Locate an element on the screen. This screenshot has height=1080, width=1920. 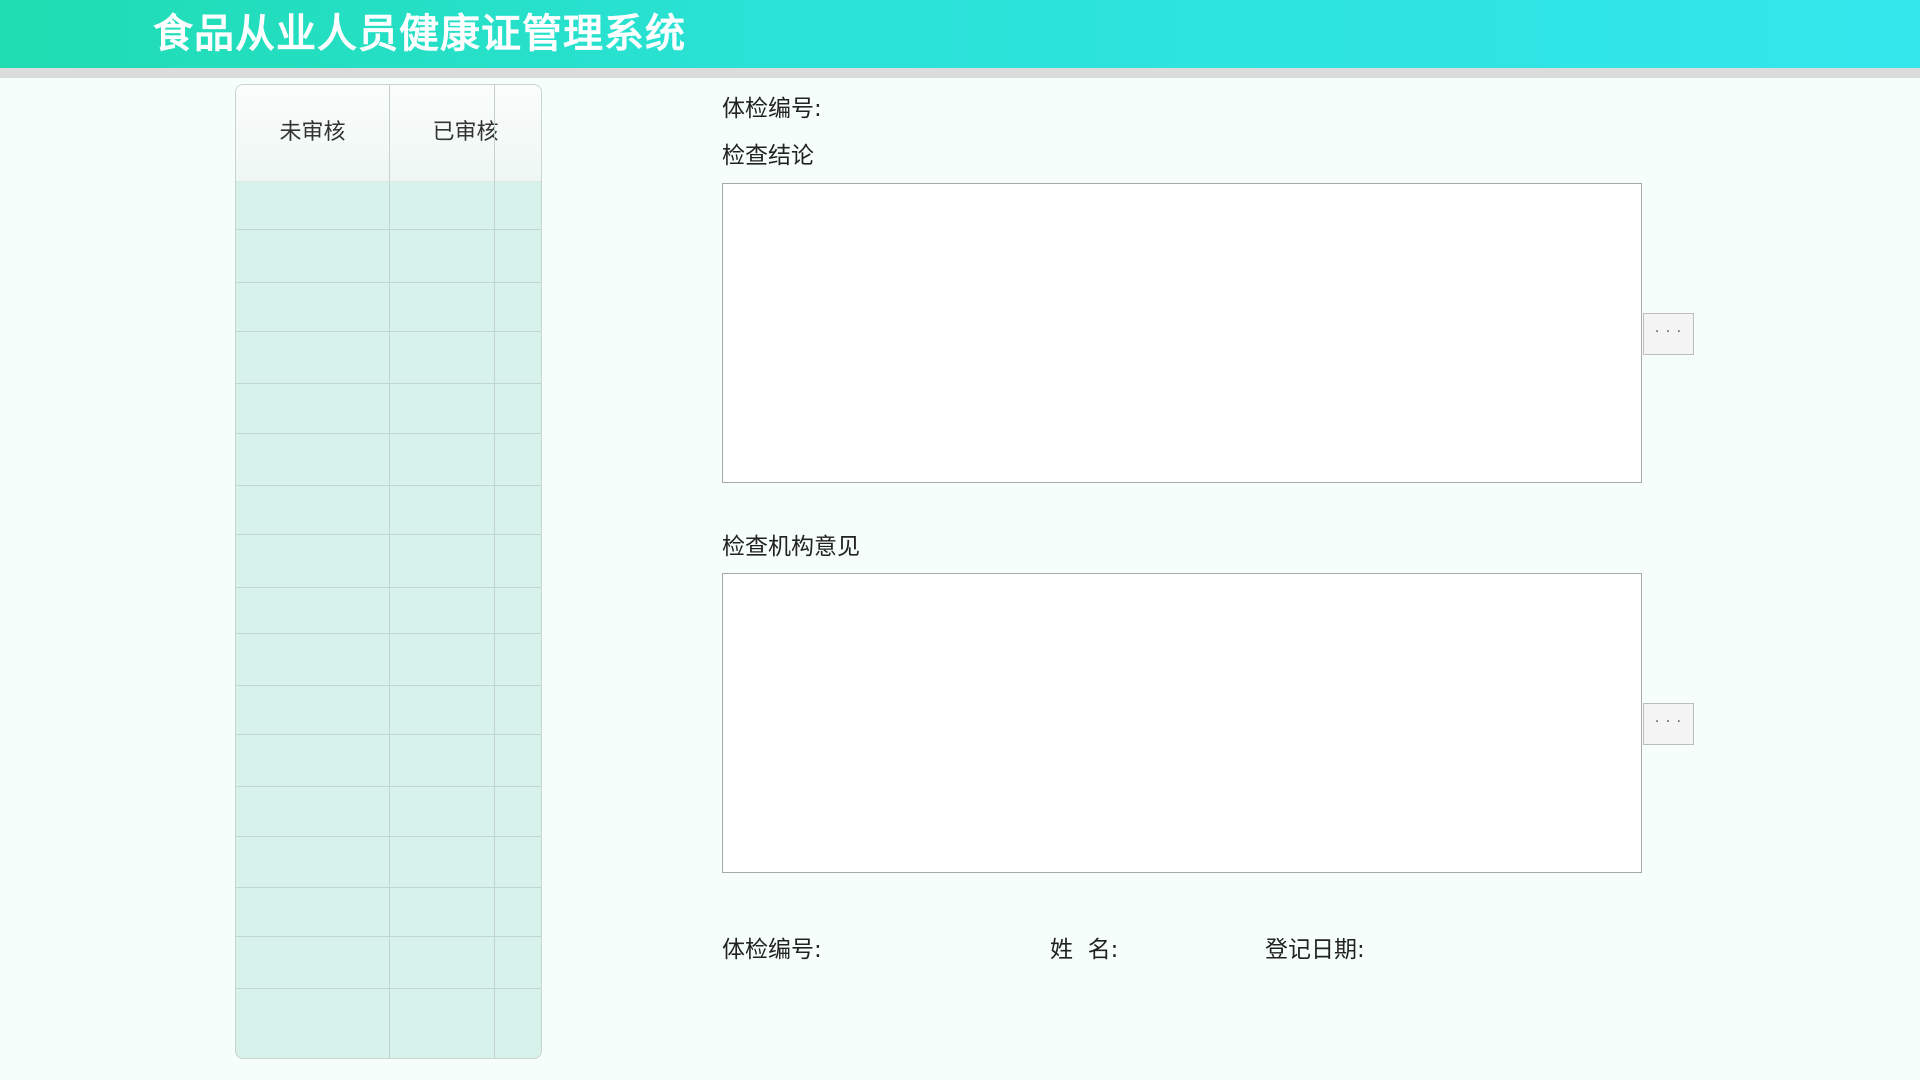
exam-number-label: 体检编号: is located at coordinates (772, 109).